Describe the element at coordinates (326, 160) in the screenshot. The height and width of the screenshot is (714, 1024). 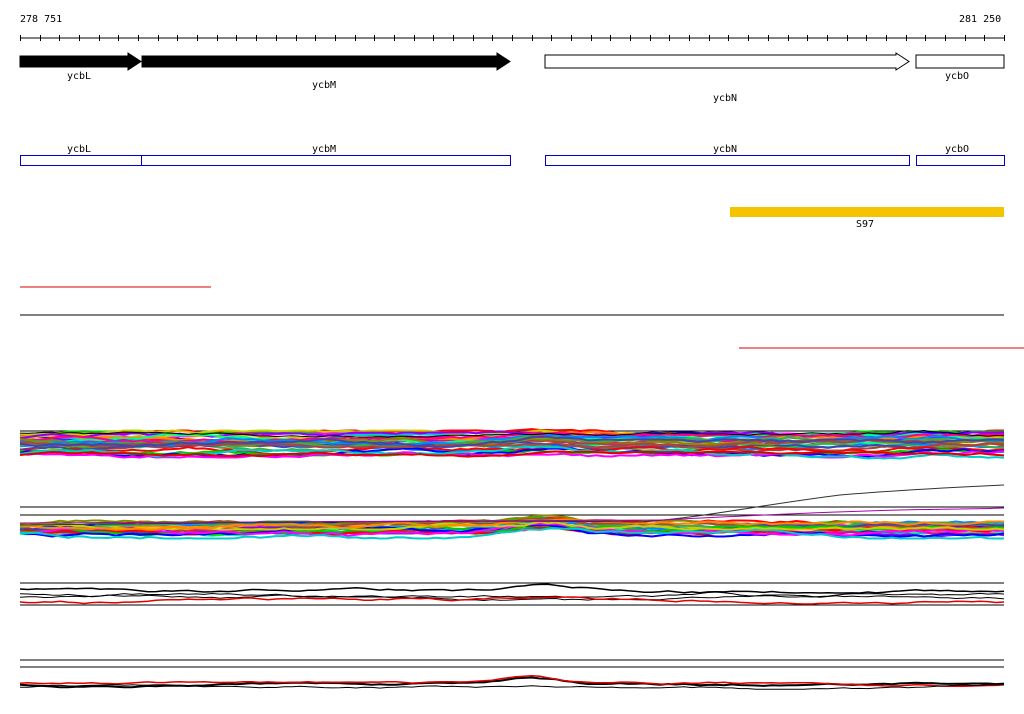
I see `cds-box-ycbm` at that location.